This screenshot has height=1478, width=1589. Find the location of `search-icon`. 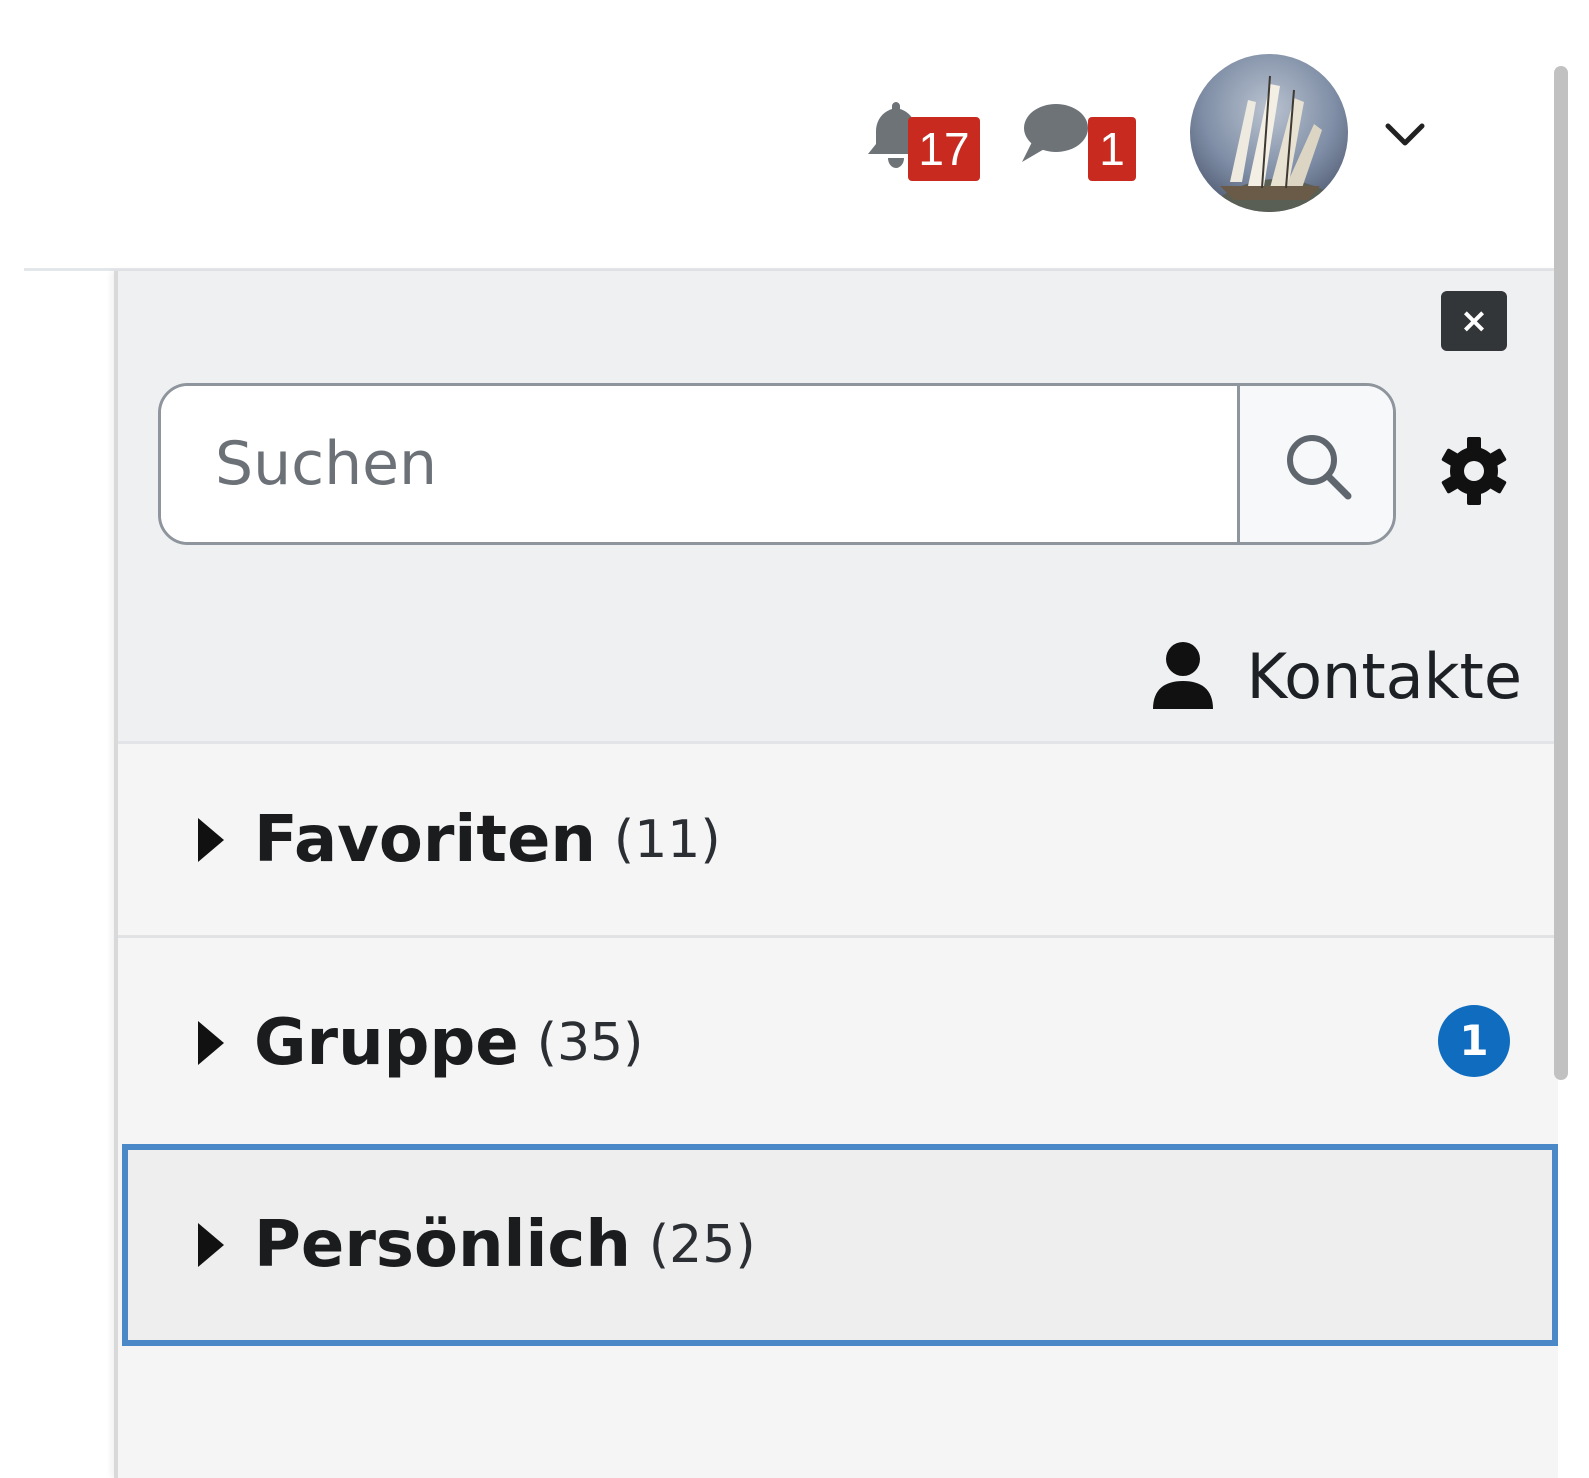

search-icon is located at coordinates (1319, 467).